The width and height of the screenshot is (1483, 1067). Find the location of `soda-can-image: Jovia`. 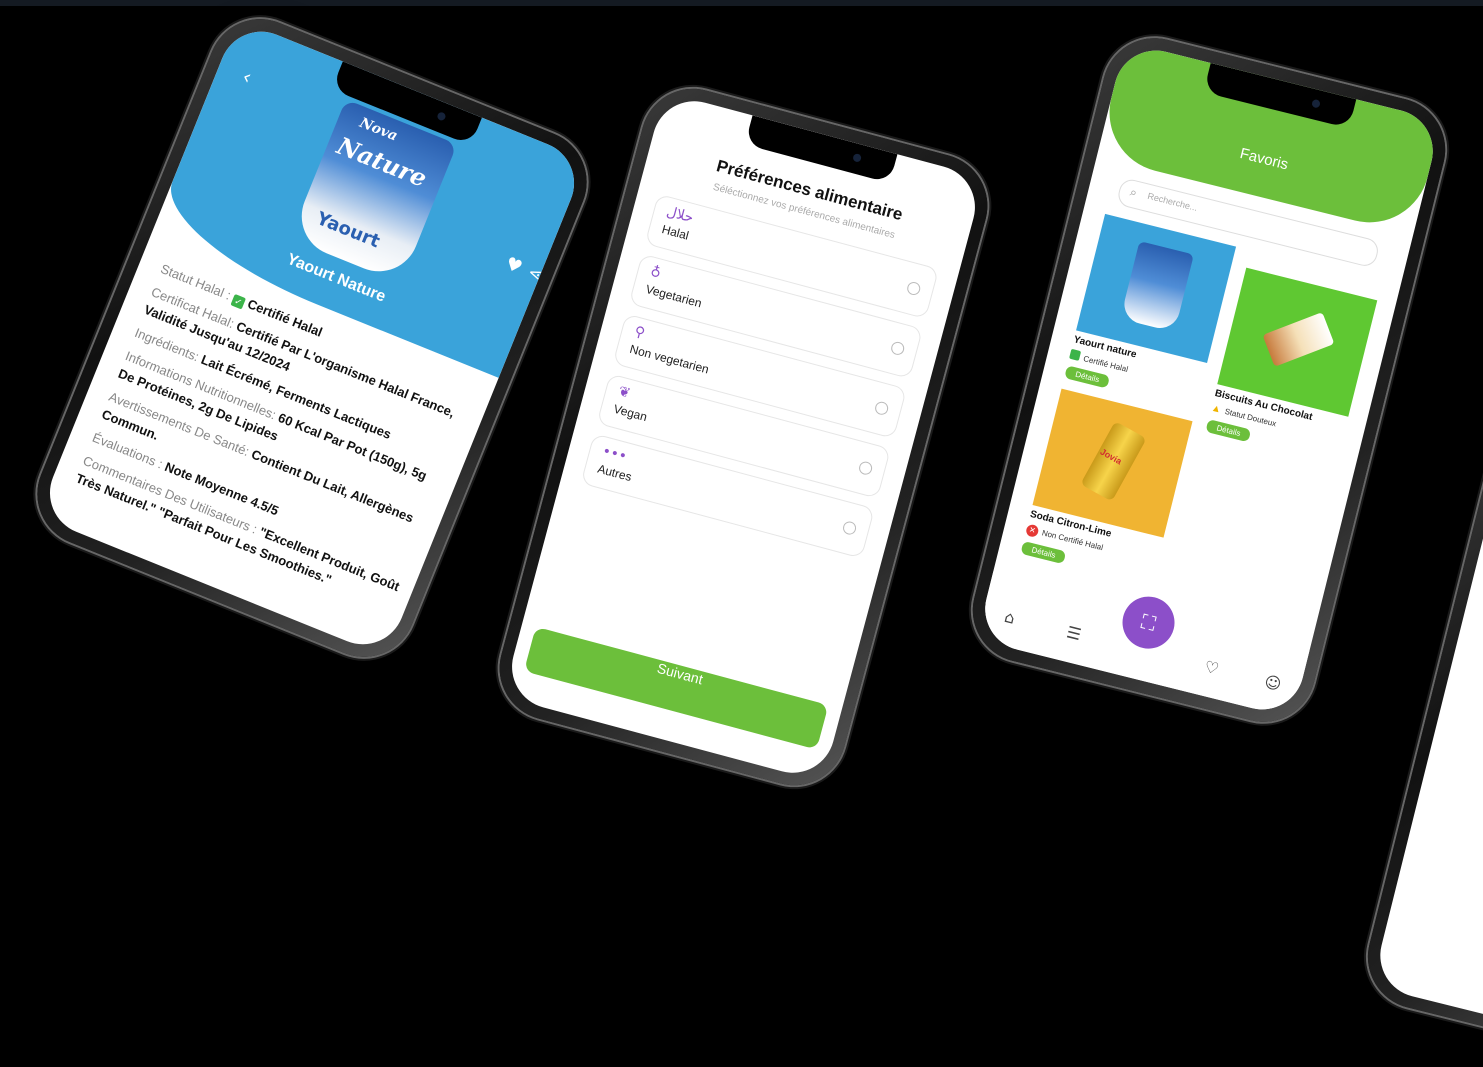

soda-can-image: Jovia is located at coordinates (1113, 461).